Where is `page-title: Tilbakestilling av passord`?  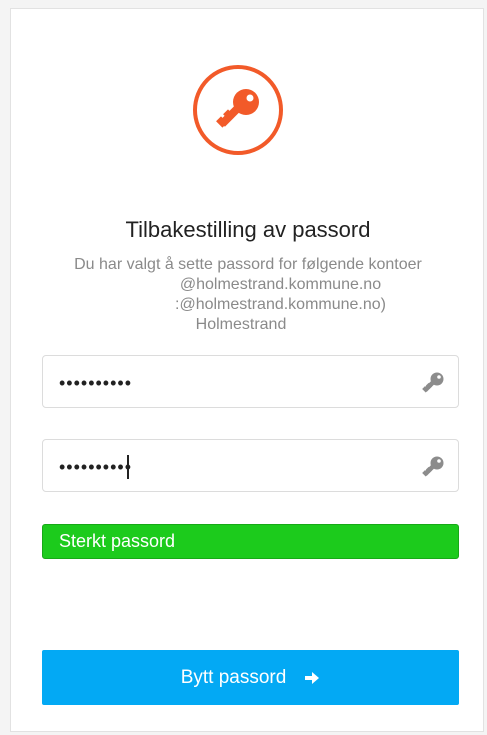 page-title: Tilbakestilling av passord is located at coordinates (248, 229).